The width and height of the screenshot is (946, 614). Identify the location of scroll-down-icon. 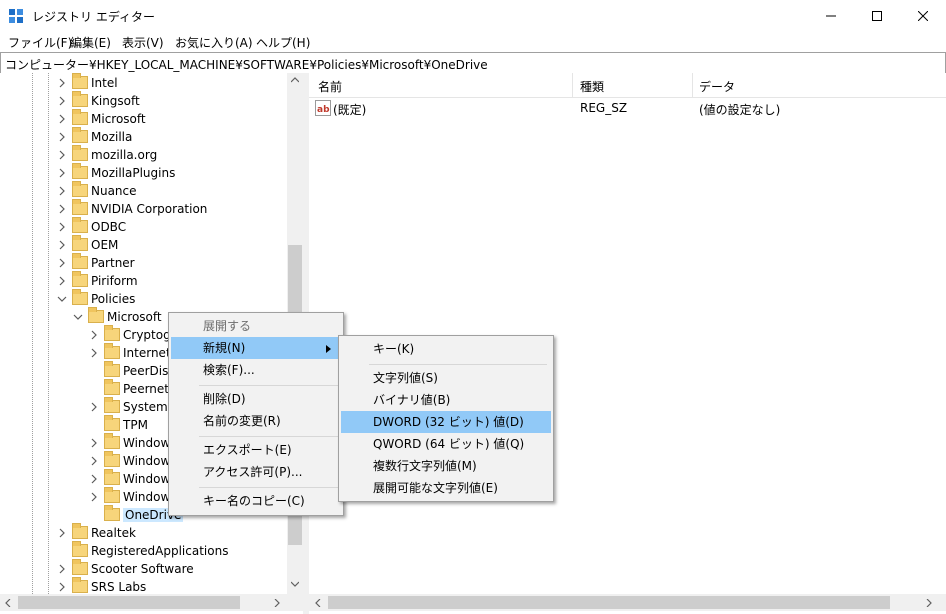
(295, 584).